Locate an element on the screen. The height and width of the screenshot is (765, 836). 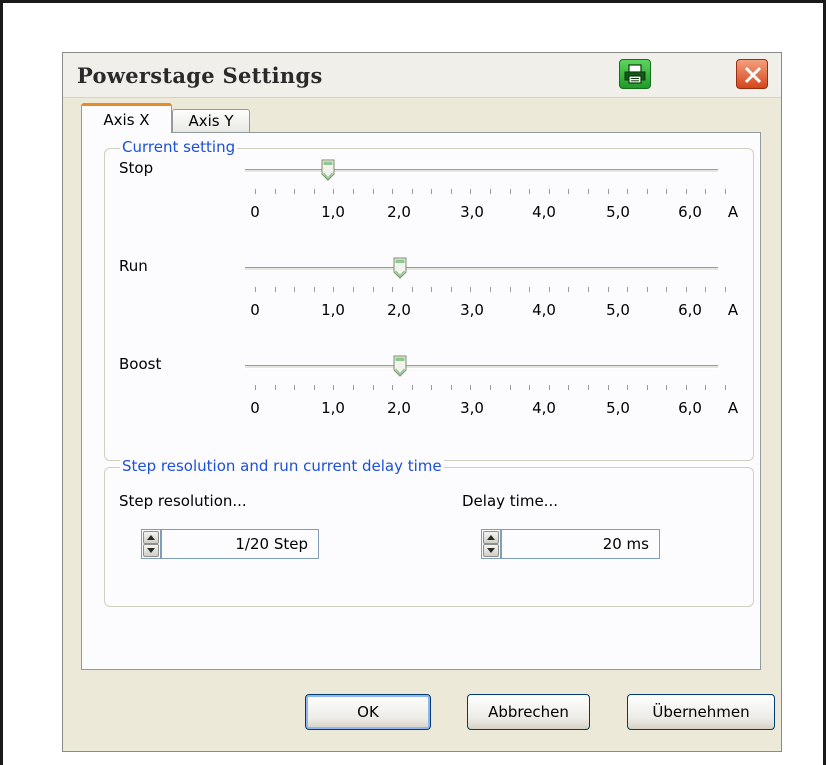
delay-down-arrow-icon is located at coordinates (491, 550).